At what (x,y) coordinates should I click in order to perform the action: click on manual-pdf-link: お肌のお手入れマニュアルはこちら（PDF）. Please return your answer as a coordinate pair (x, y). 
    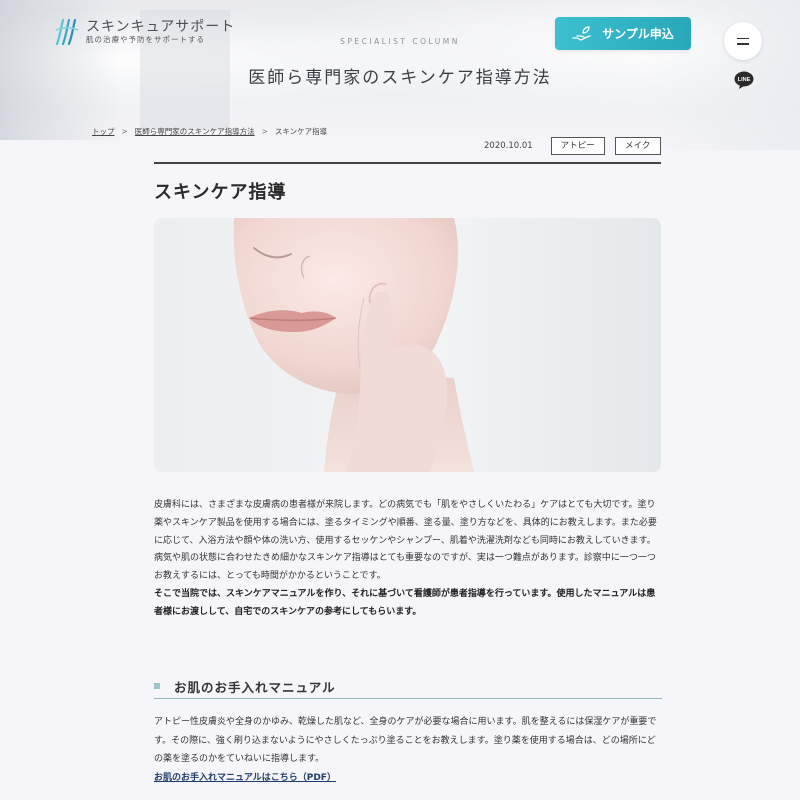
    Looking at the image, I should click on (245, 778).